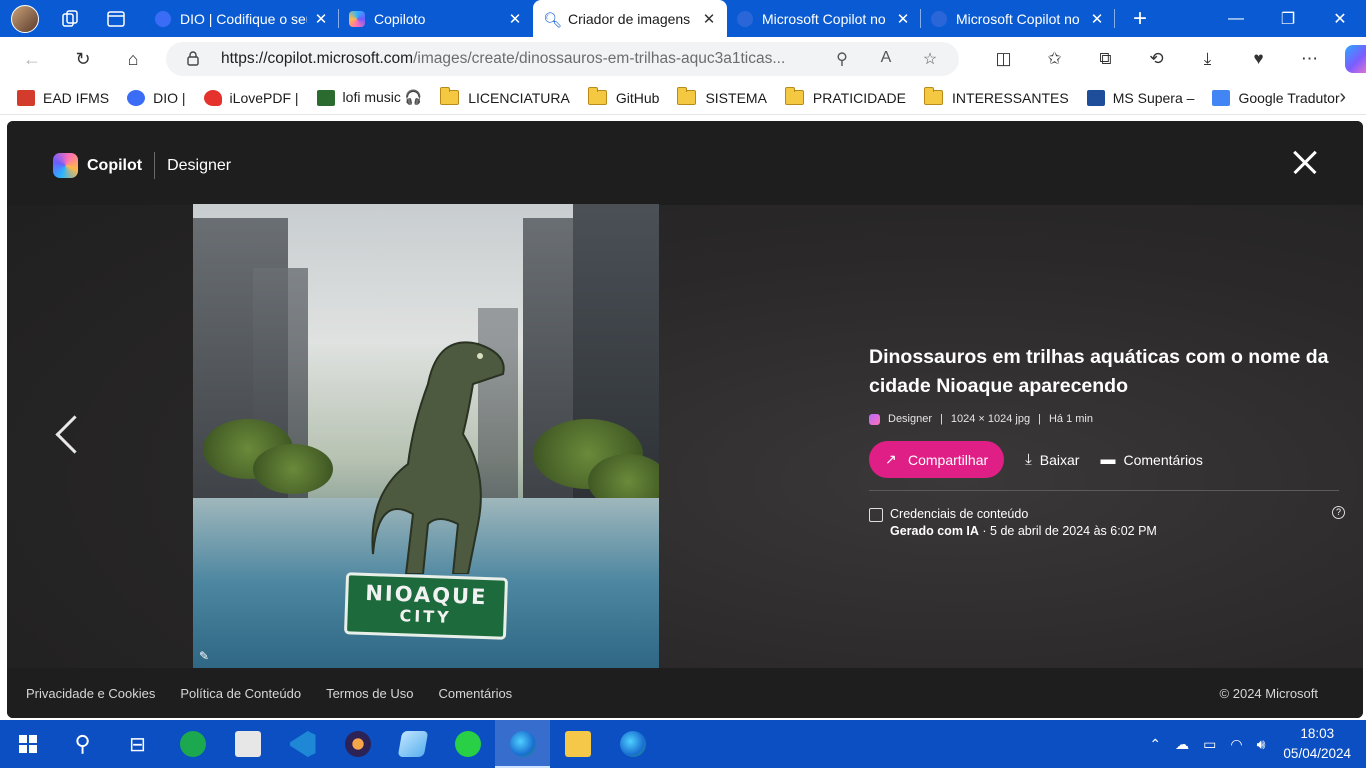 The width and height of the screenshot is (1366, 768). I want to click on show-hidden-icons-chevron-icon: ⌃, so click(1155, 744).